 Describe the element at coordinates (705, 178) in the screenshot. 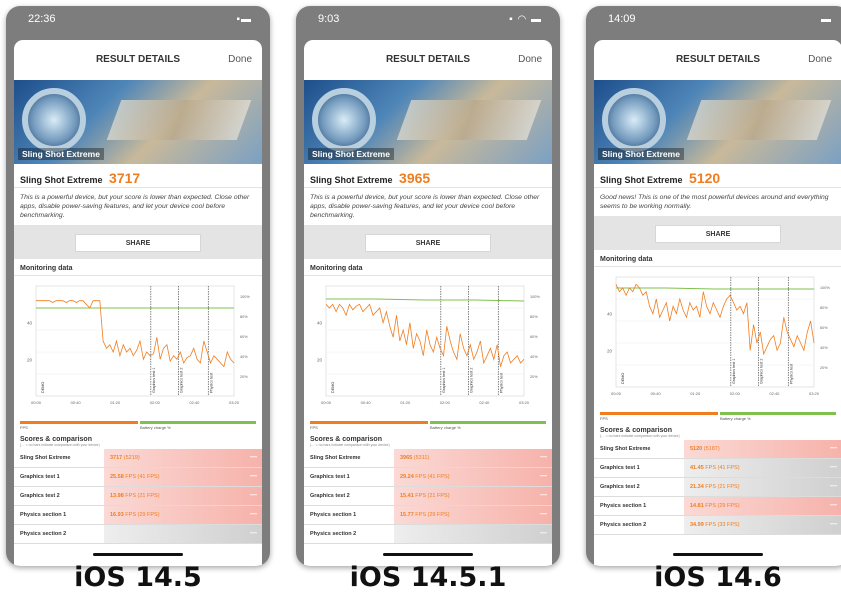

I see `score-value: 5120` at that location.